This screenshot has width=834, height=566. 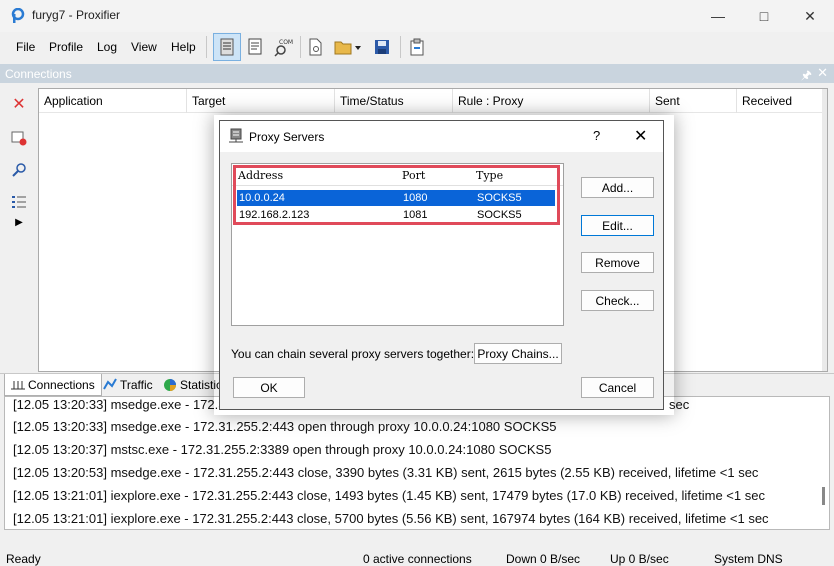 What do you see at coordinates (693, 101) in the screenshot?
I see `column-sent: Sent` at bounding box center [693, 101].